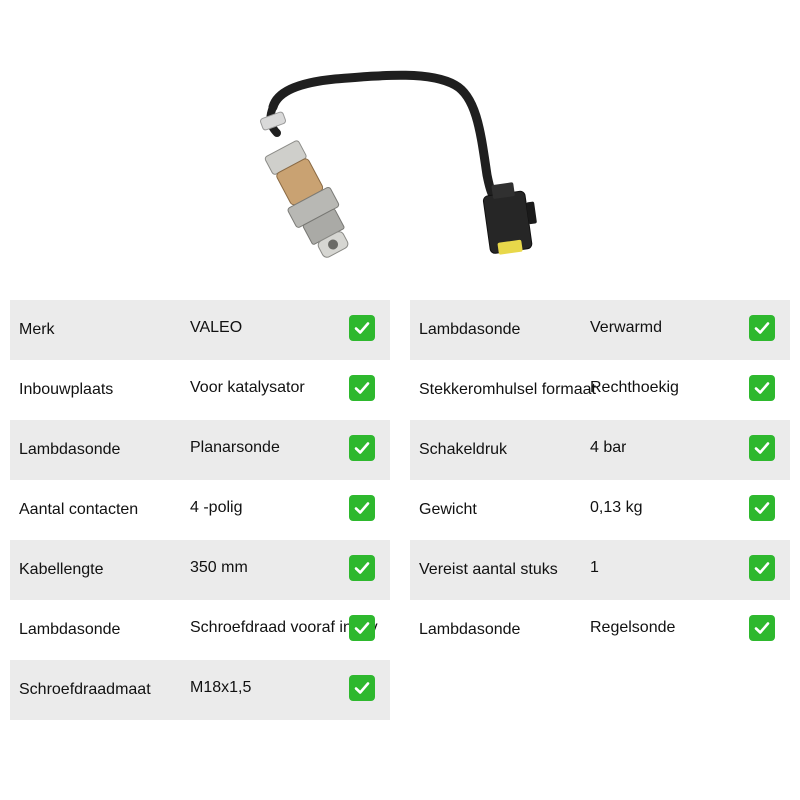 The width and height of the screenshot is (800, 800). I want to click on spec-label: Aantal contacten, so click(79, 509).